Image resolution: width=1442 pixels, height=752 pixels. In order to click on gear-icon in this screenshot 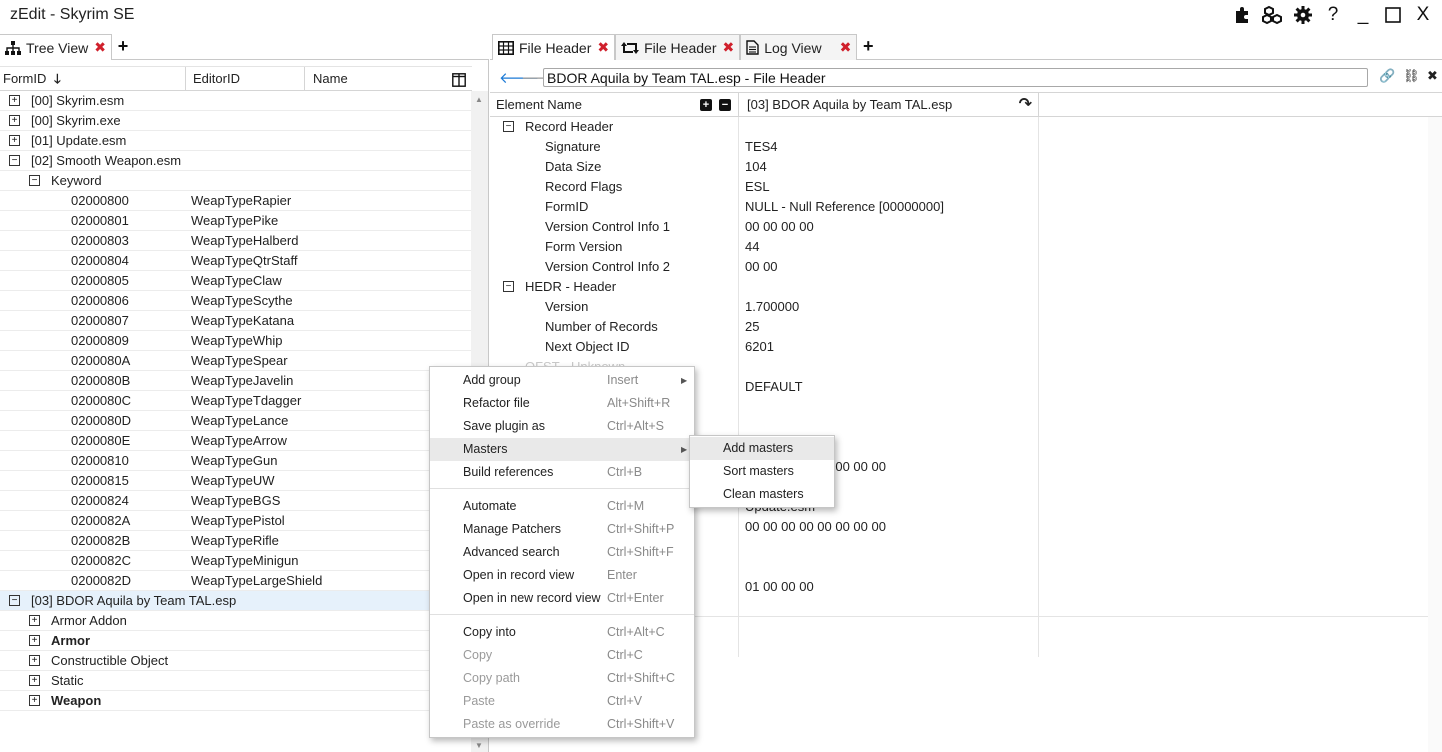, I will do `click(1303, 15)`.